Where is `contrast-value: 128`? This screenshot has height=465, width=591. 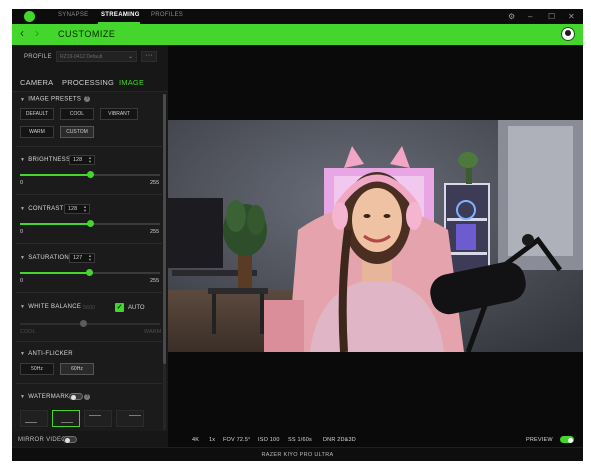 contrast-value: 128 is located at coordinates (73, 209).